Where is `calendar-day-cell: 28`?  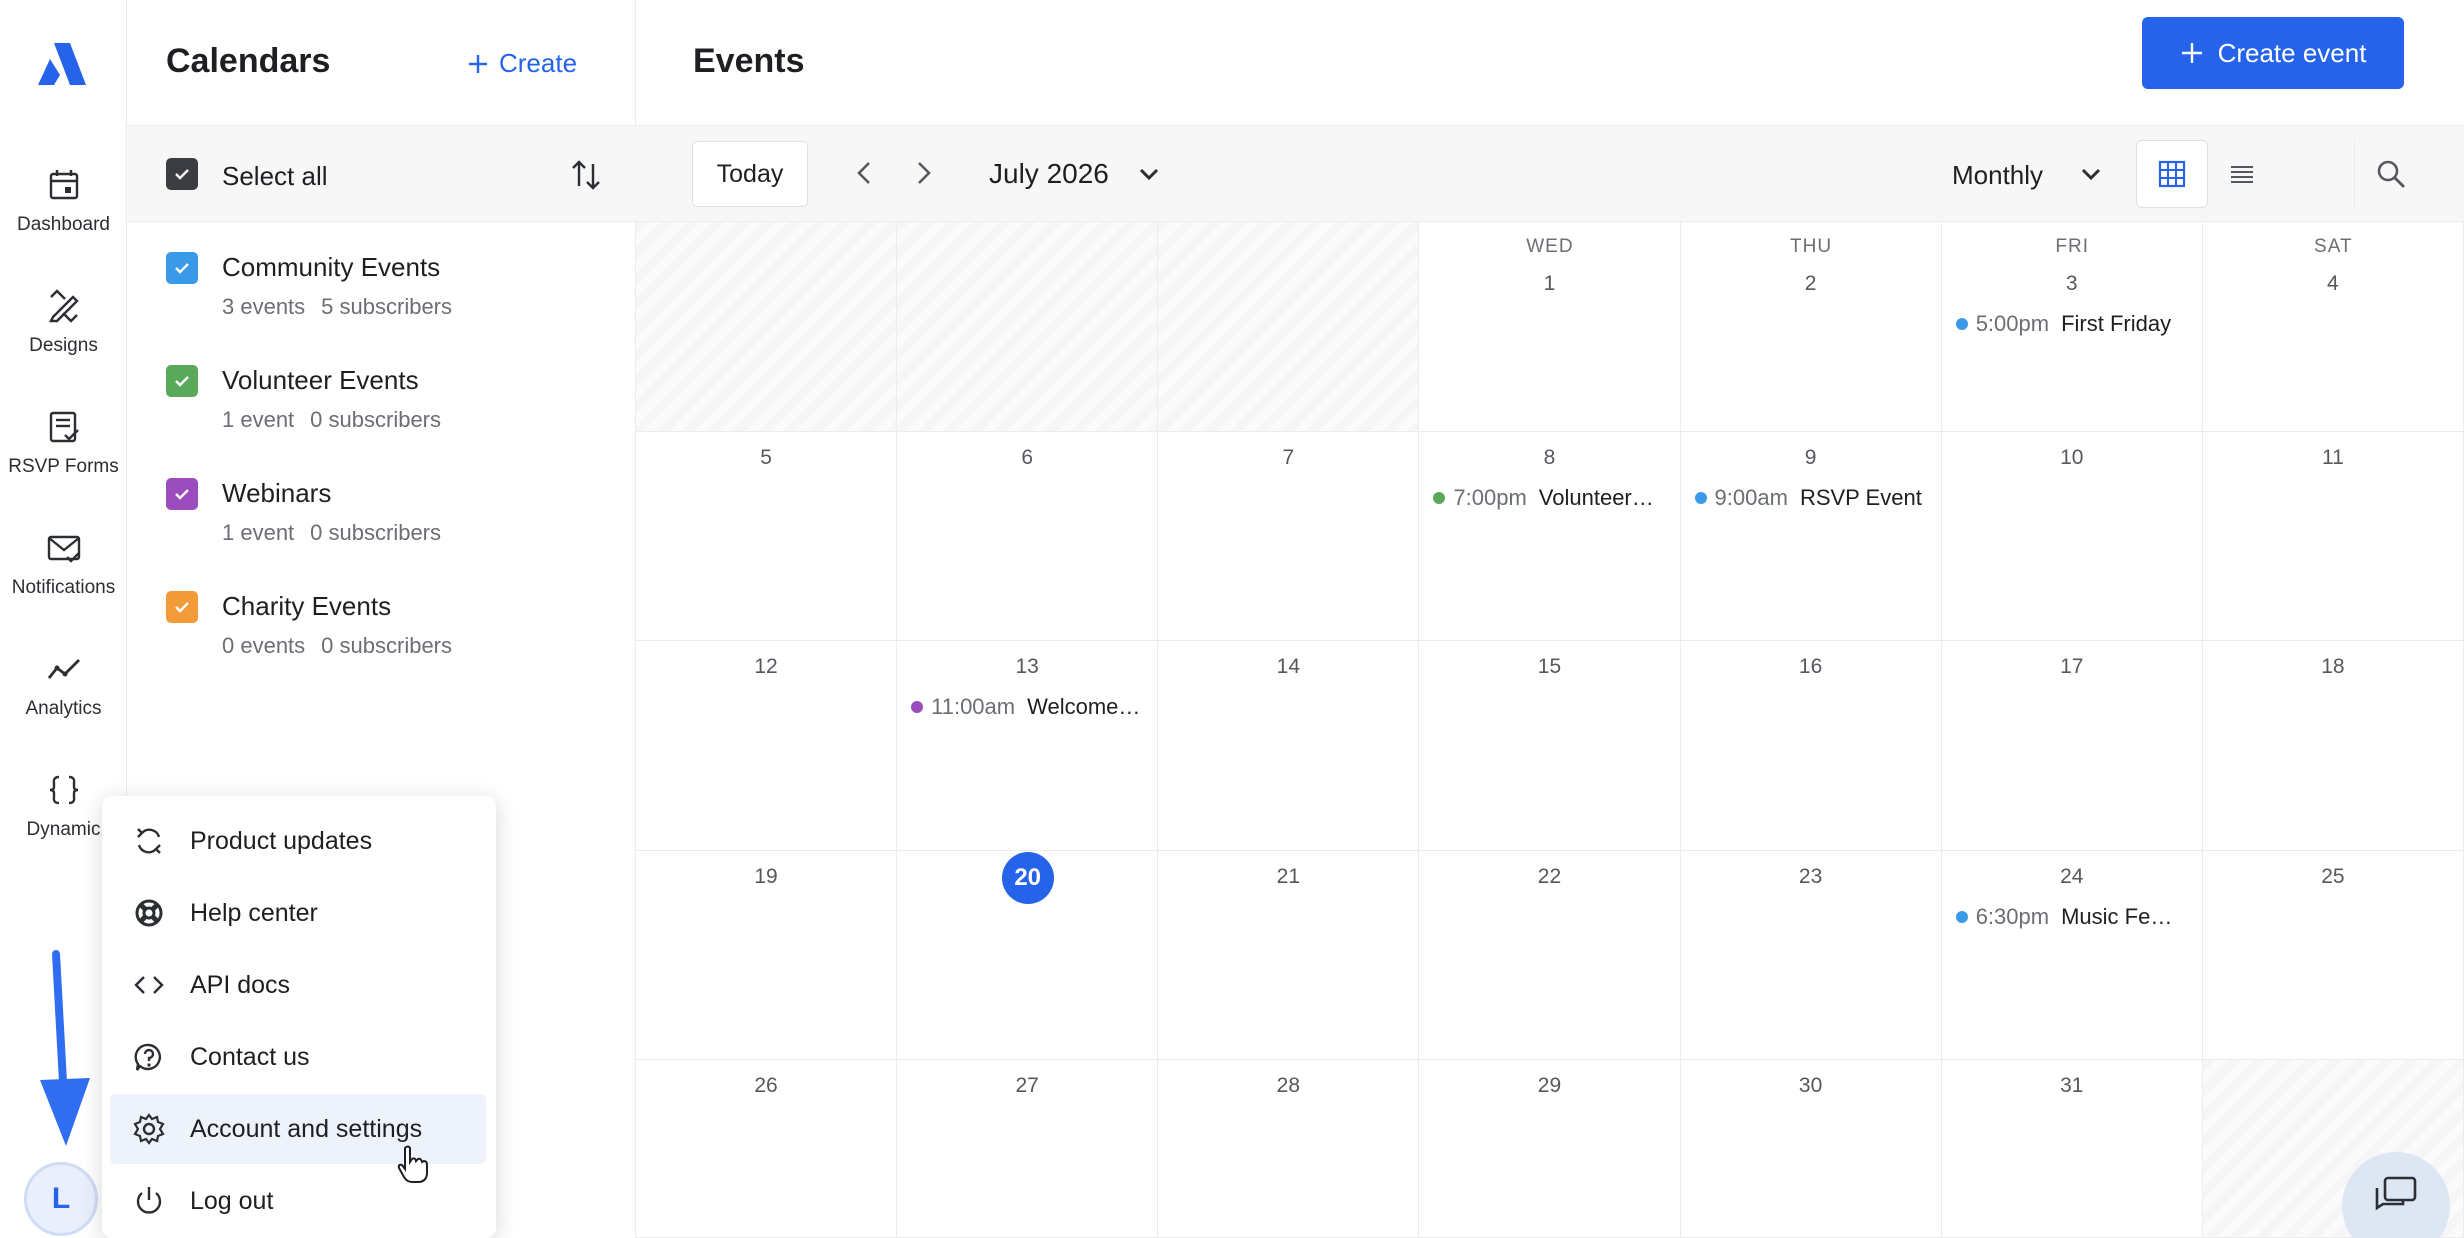
calendar-day-cell: 28 is located at coordinates (1289, 1149).